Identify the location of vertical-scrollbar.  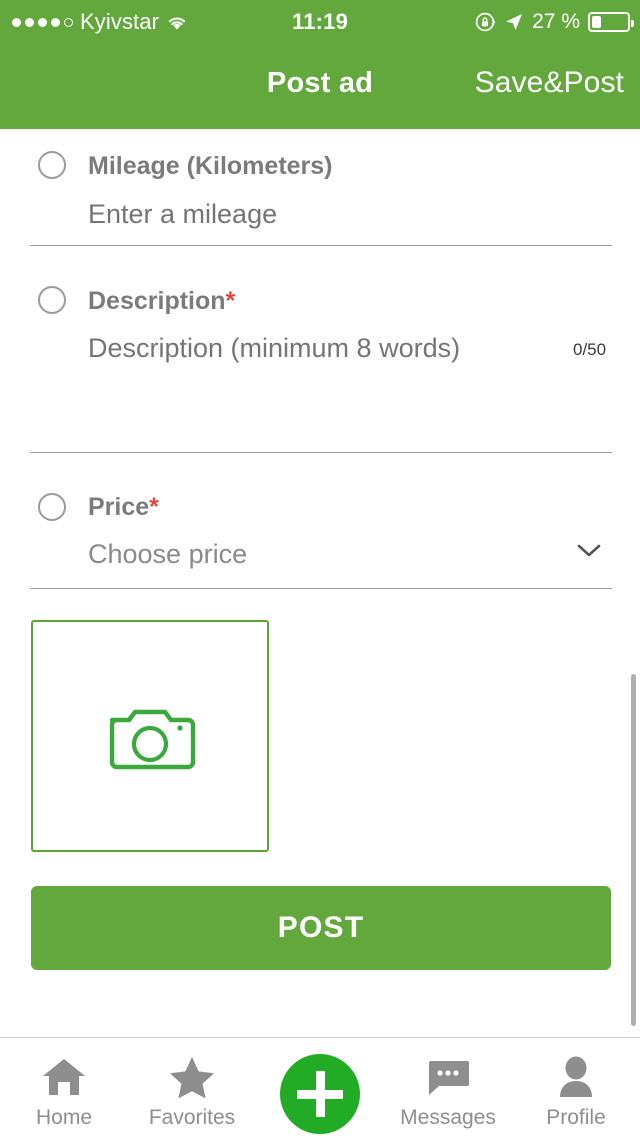
(633, 850).